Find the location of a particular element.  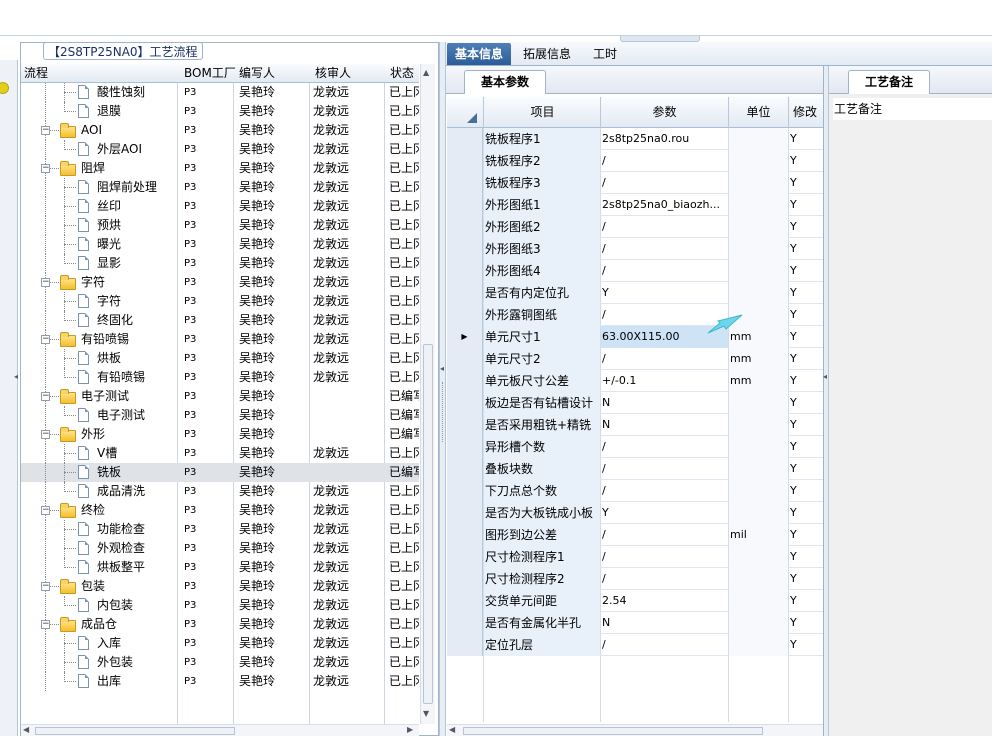

param-row: 尺寸检测程序2/ Y is located at coordinates (635, 579).